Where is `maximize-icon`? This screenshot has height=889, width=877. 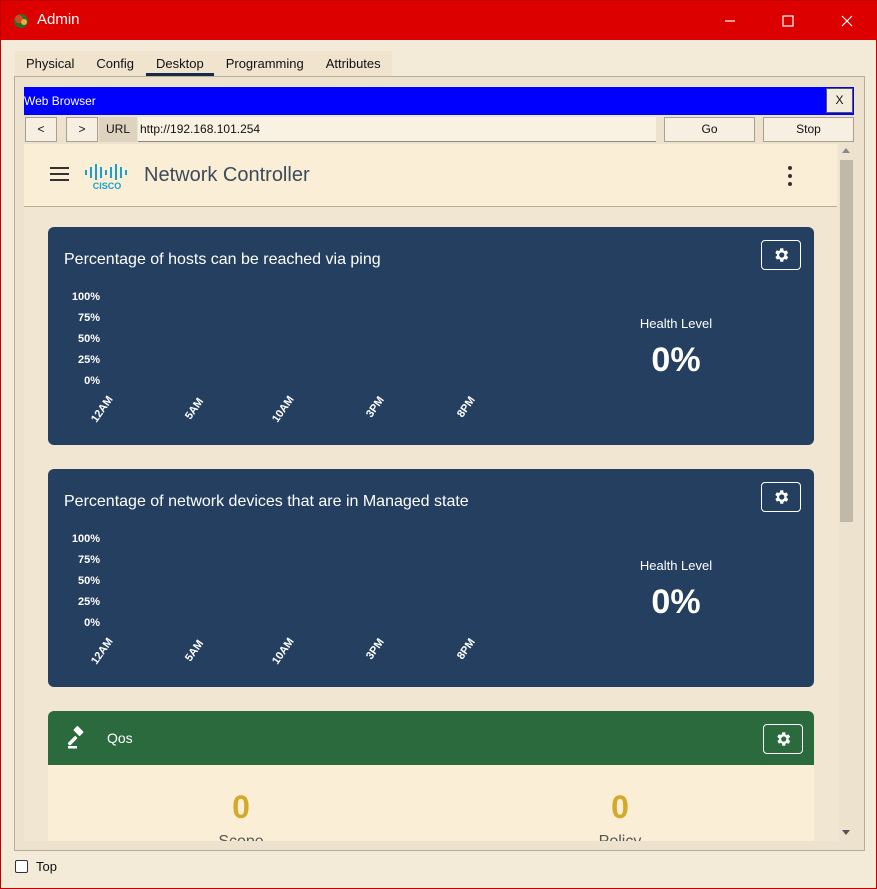
maximize-icon is located at coordinates (788, 20).